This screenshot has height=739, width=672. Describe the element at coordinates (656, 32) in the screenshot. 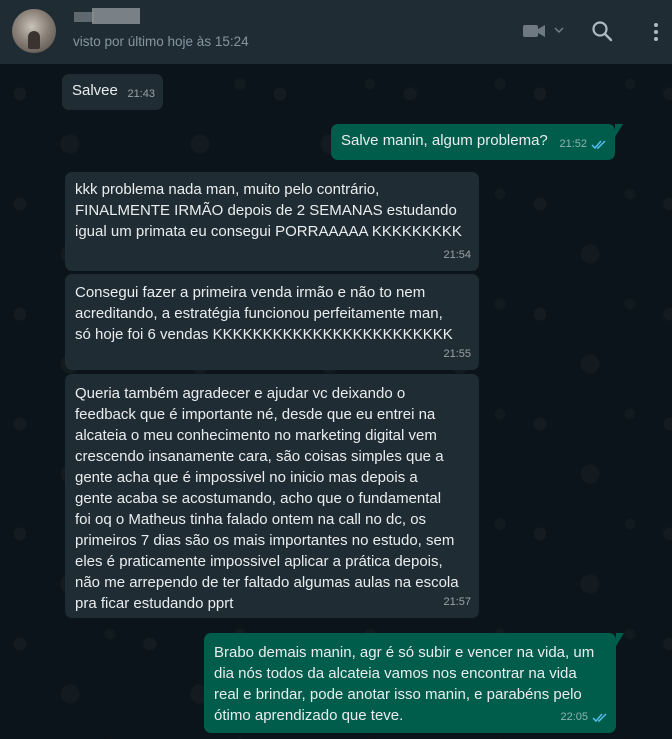

I see `menu-icon` at that location.